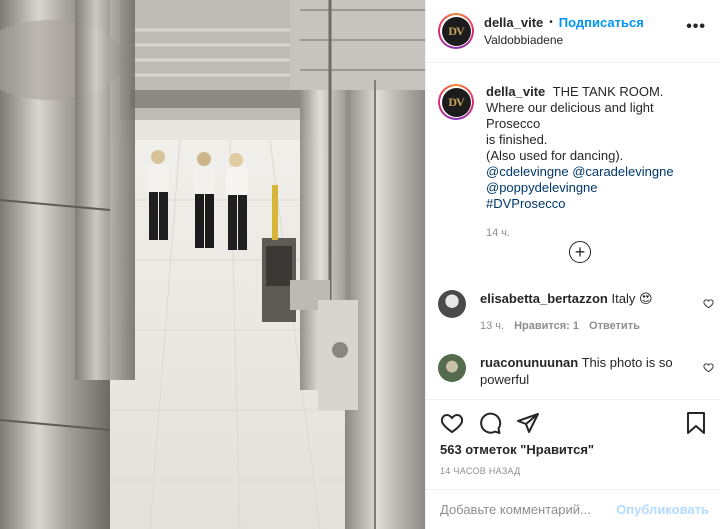 The image size is (720, 529). What do you see at coordinates (576, 371) in the screenshot?
I see `comment-item: ruaconunuunan This photo is so powerful` at bounding box center [576, 371].